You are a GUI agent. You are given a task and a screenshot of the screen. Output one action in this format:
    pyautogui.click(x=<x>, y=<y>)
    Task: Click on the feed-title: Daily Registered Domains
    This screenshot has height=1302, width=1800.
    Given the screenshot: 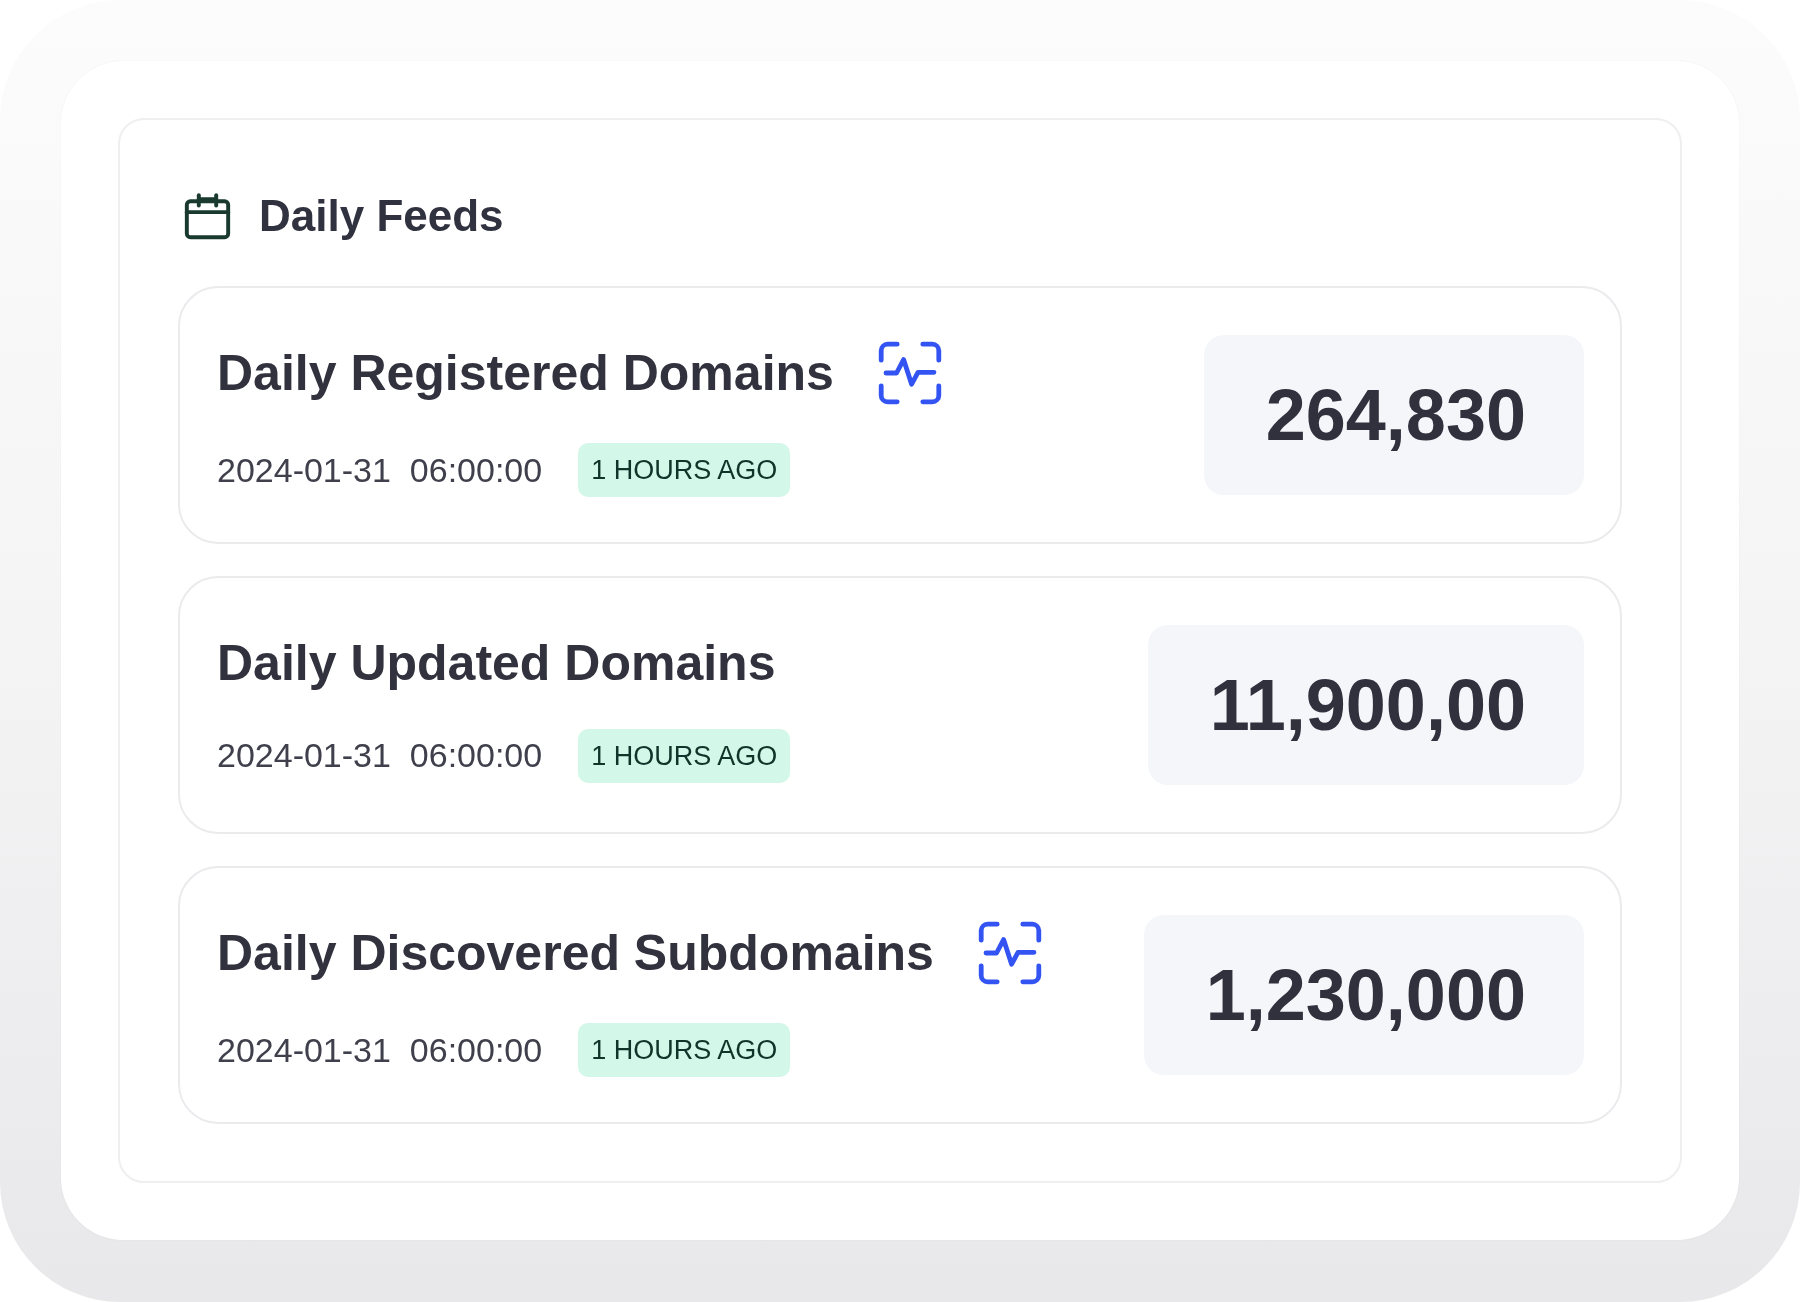 What is the action you would take?
    pyautogui.click(x=525, y=373)
    